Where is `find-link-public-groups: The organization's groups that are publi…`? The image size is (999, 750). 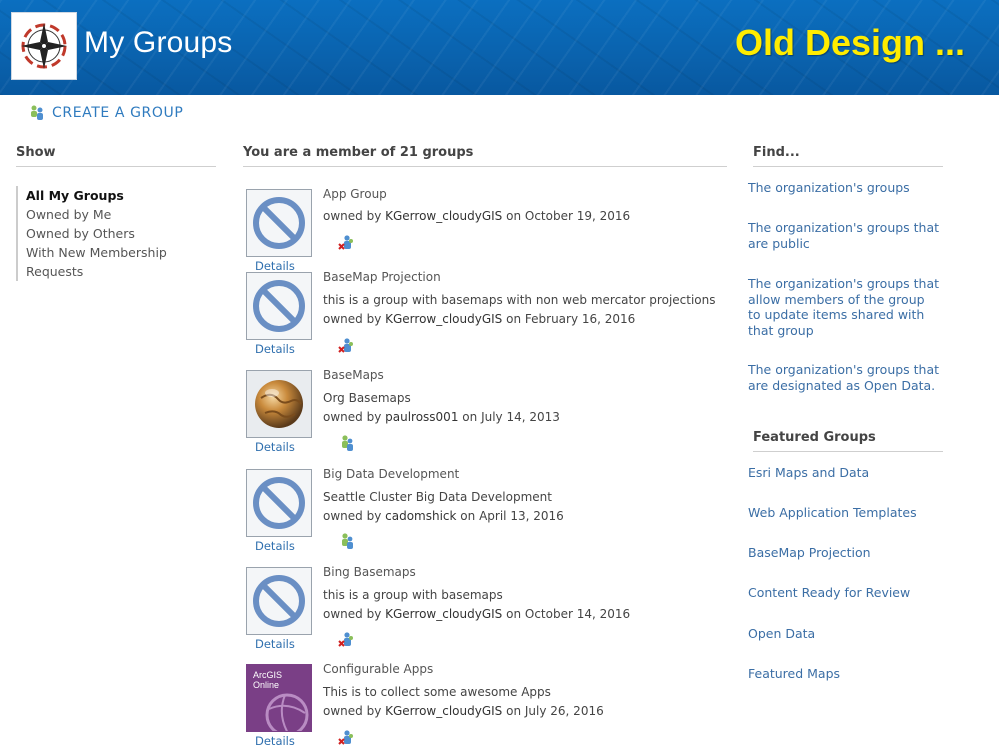 find-link-public-groups: The organization's groups that are publi… is located at coordinates (844, 235).